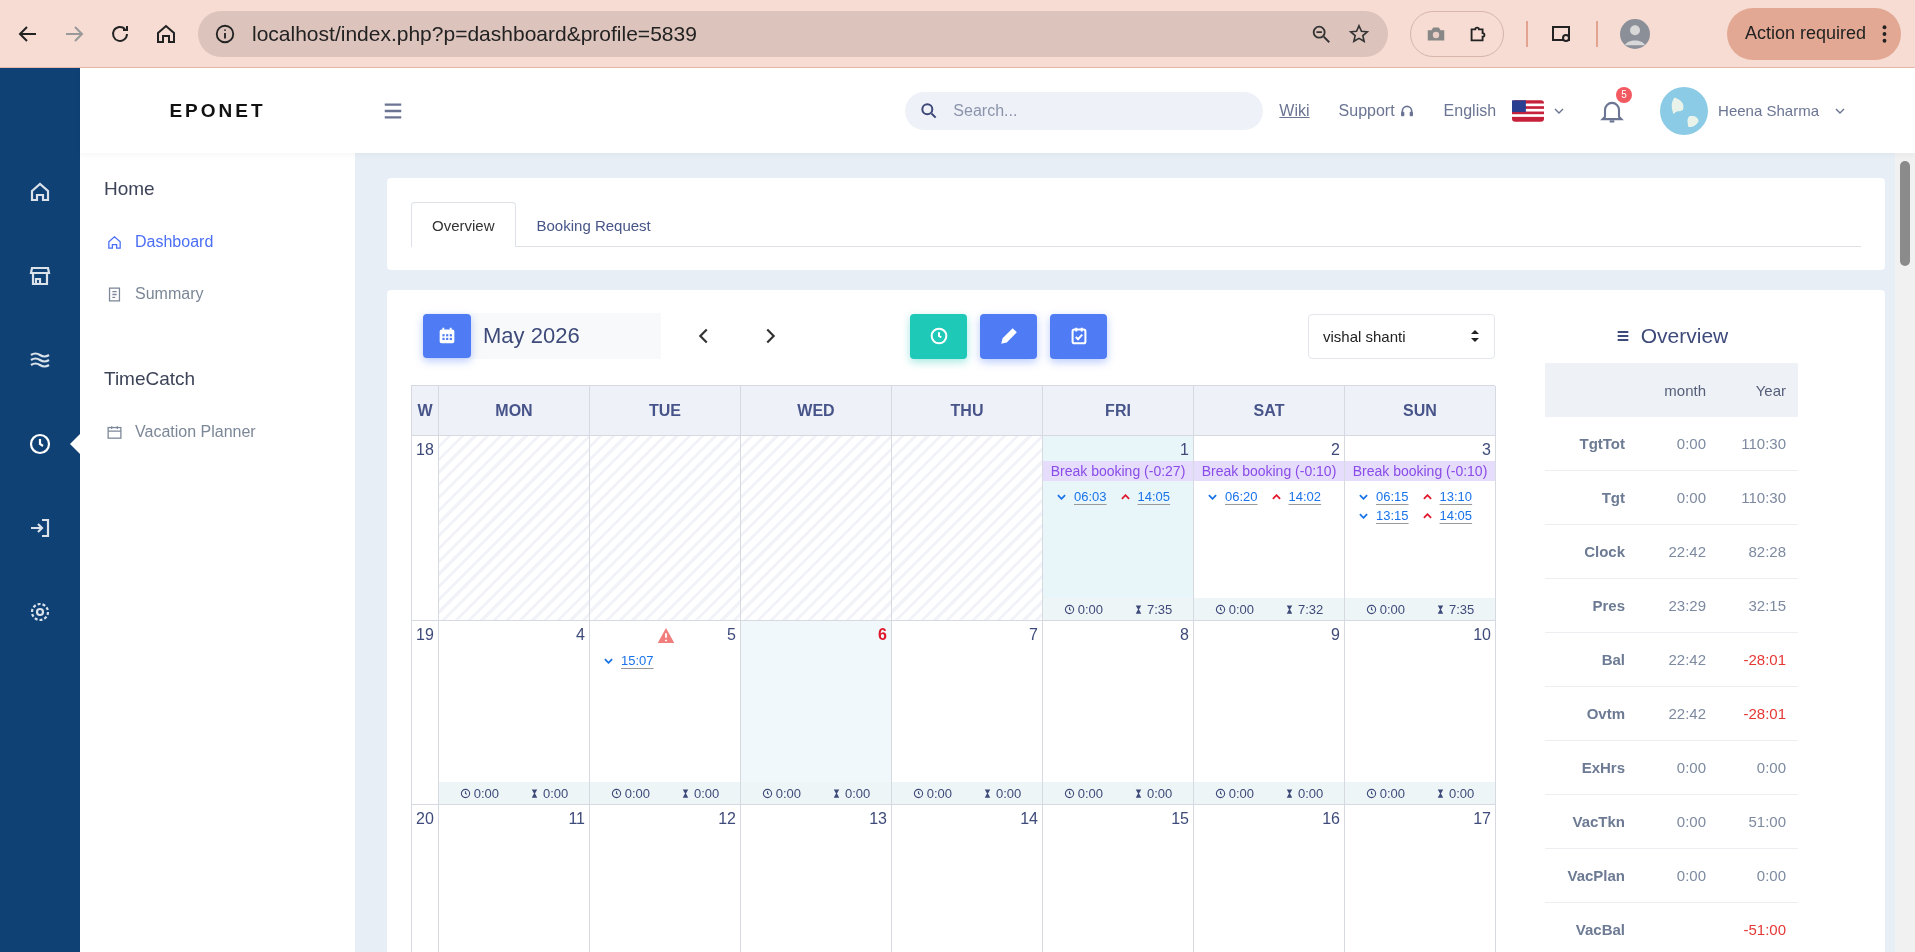 This screenshot has height=952, width=1915. I want to click on day-cell: 12, so click(665, 878).